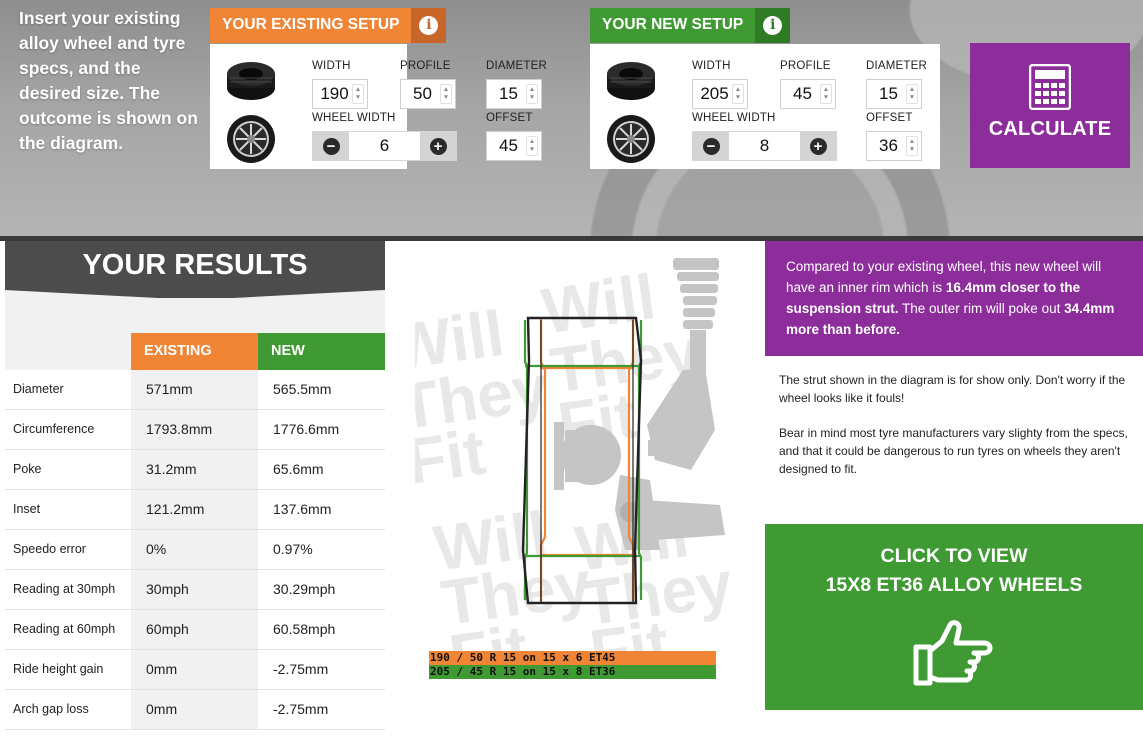  What do you see at coordinates (452, 456) in the screenshot?
I see `svg-text: Fit` at bounding box center [452, 456].